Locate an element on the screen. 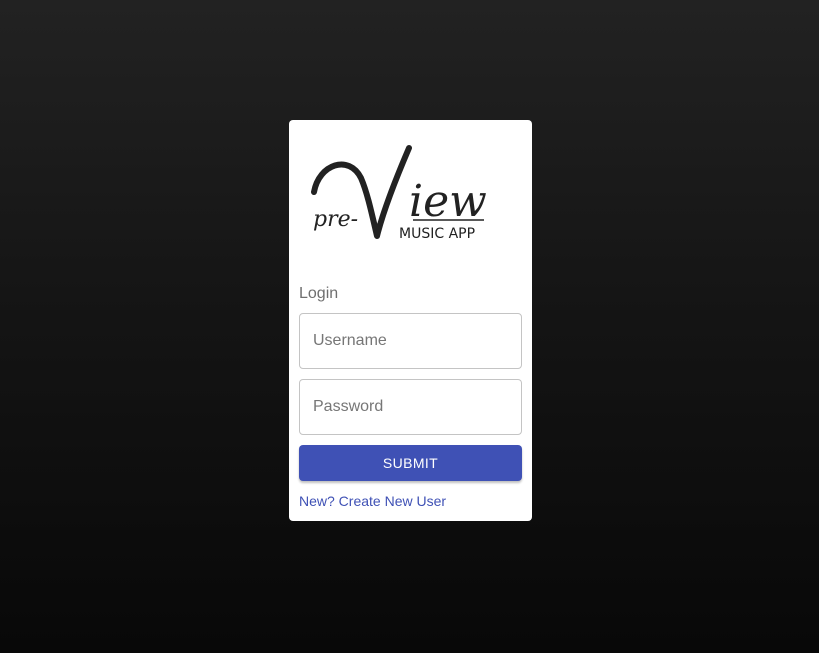  password-input is located at coordinates (410, 407).